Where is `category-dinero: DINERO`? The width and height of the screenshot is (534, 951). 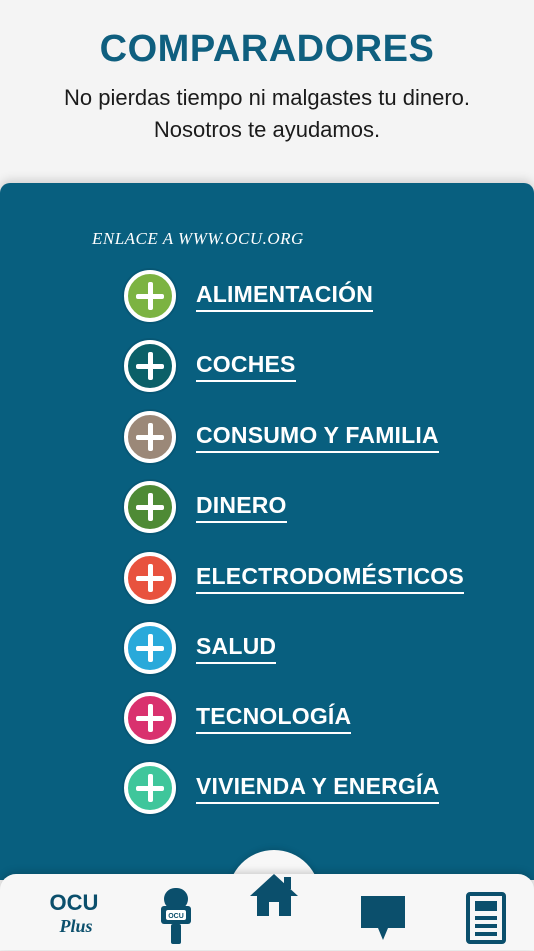
category-dinero: DINERO is located at coordinates (205, 507).